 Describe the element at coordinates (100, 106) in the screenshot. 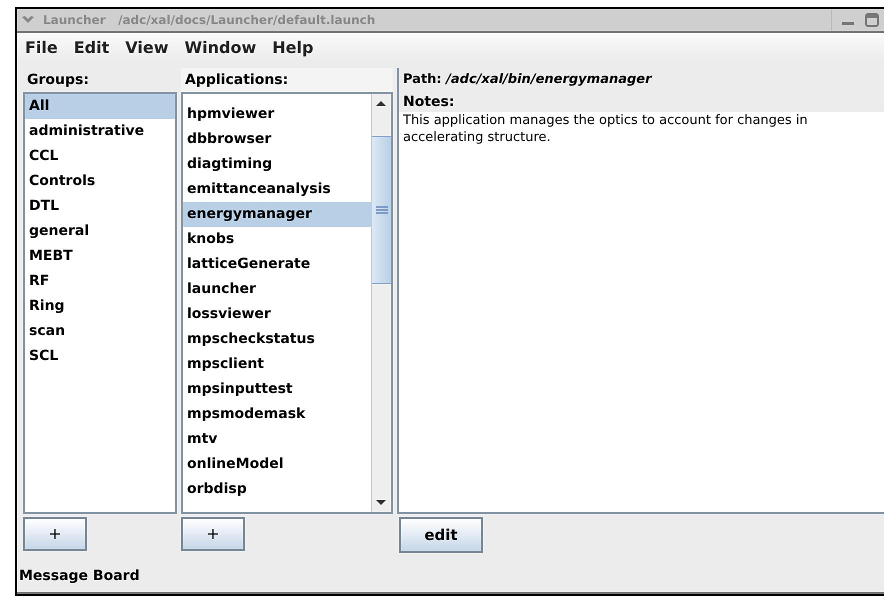

I see `list-item: All` at that location.